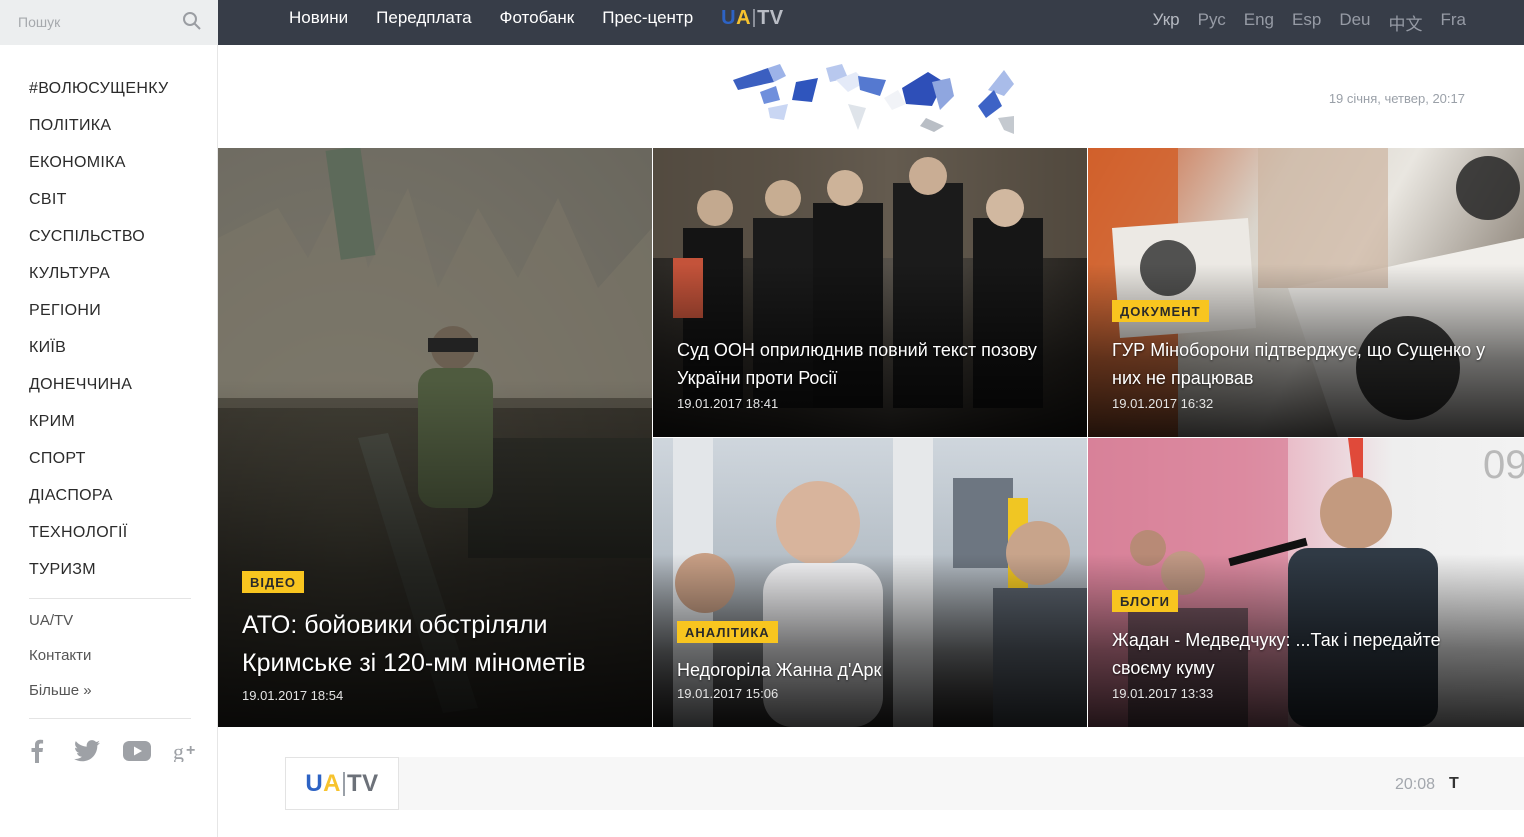  I want to click on lang-esp: Esp, so click(1306, 22).